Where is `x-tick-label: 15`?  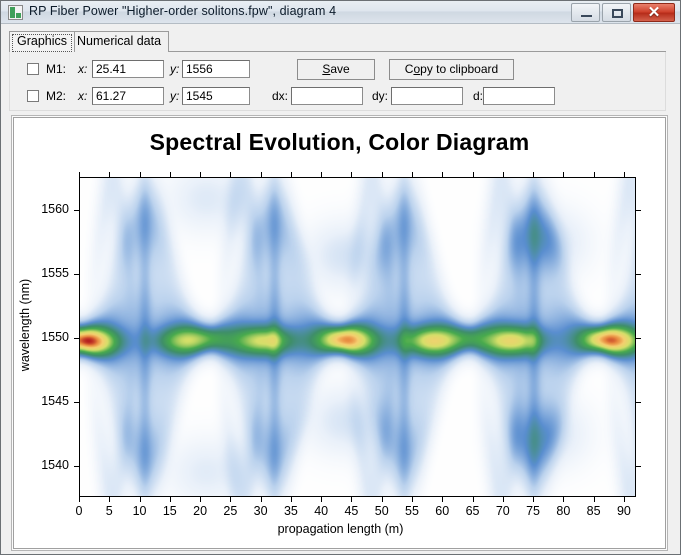 x-tick-label: 15 is located at coordinates (169, 511).